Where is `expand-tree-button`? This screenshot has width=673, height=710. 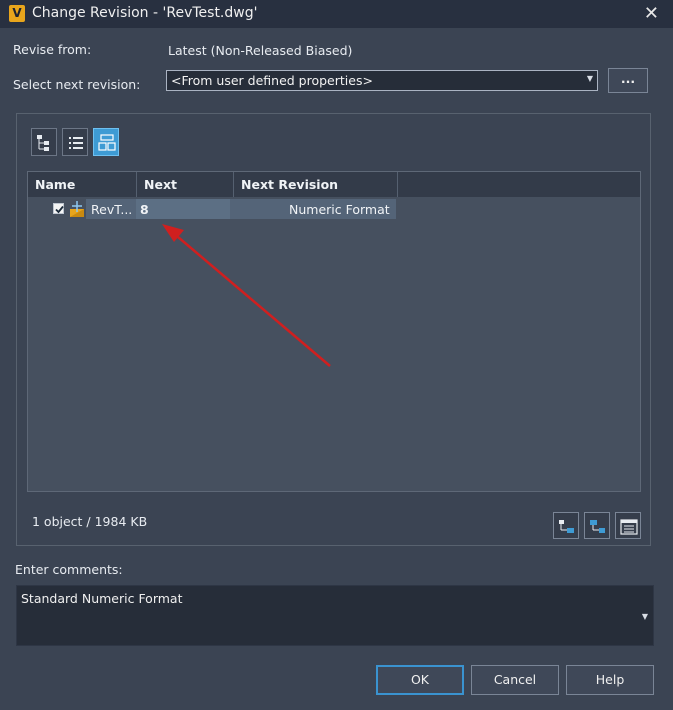 expand-tree-button is located at coordinates (566, 525).